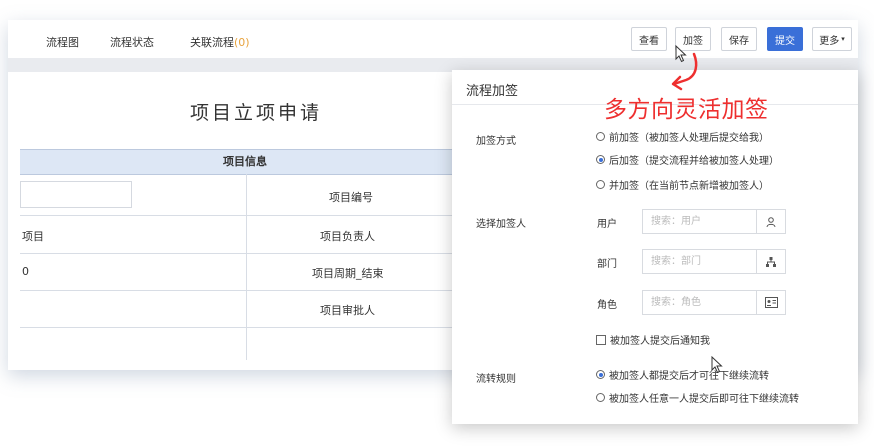 The width and height of the screenshot is (874, 446). Describe the element at coordinates (496, 141) in the screenshot. I see `method-label: 加签方式` at that location.